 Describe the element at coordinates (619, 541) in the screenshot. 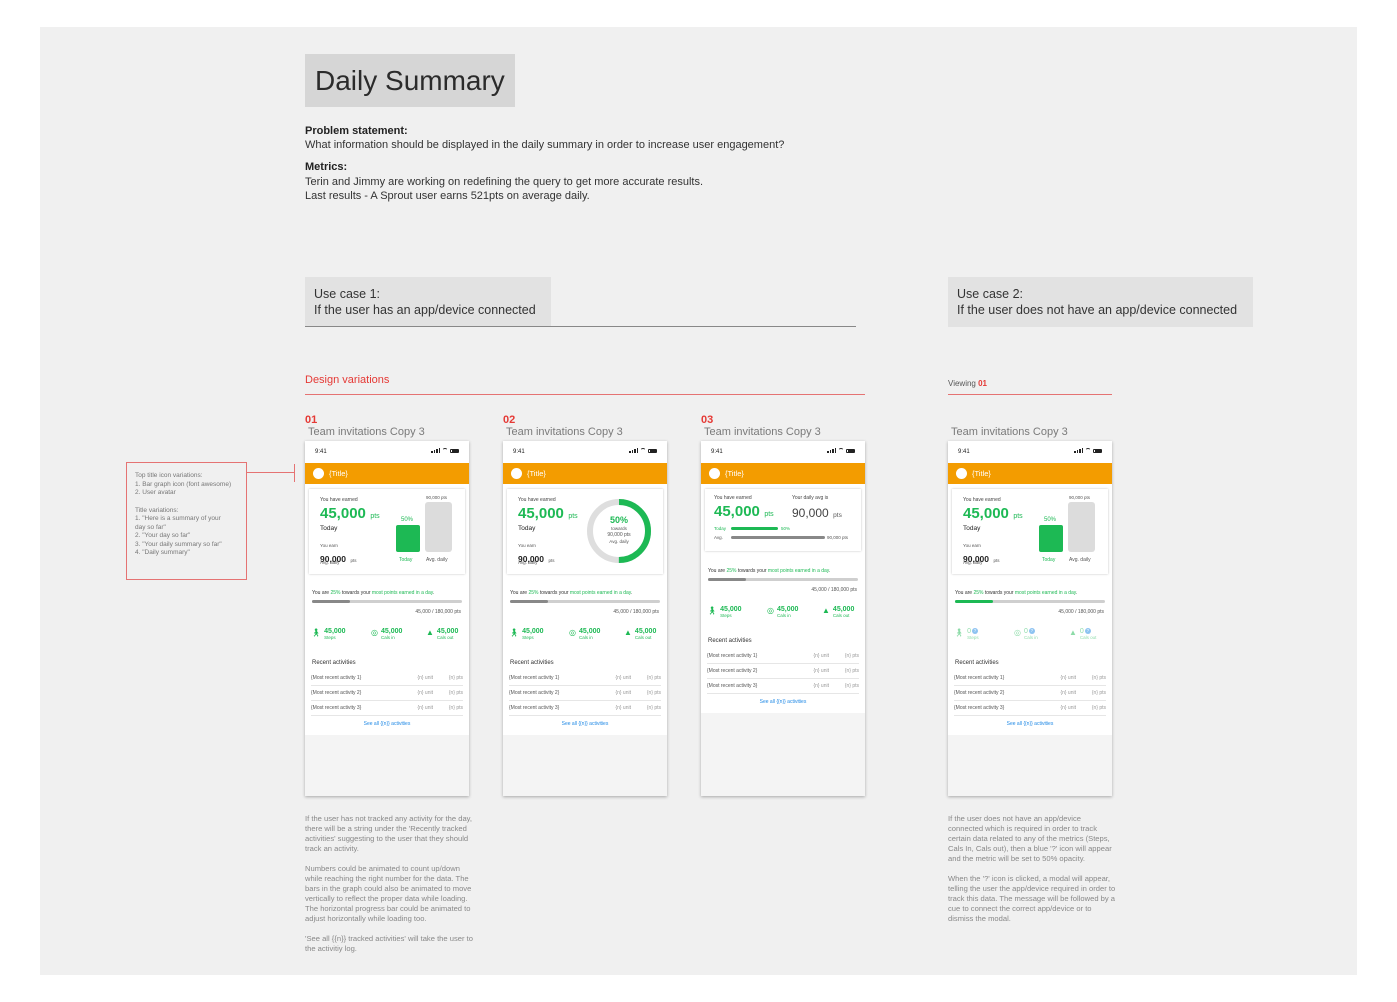

I see `donut-avg-label: Avg. daily` at that location.